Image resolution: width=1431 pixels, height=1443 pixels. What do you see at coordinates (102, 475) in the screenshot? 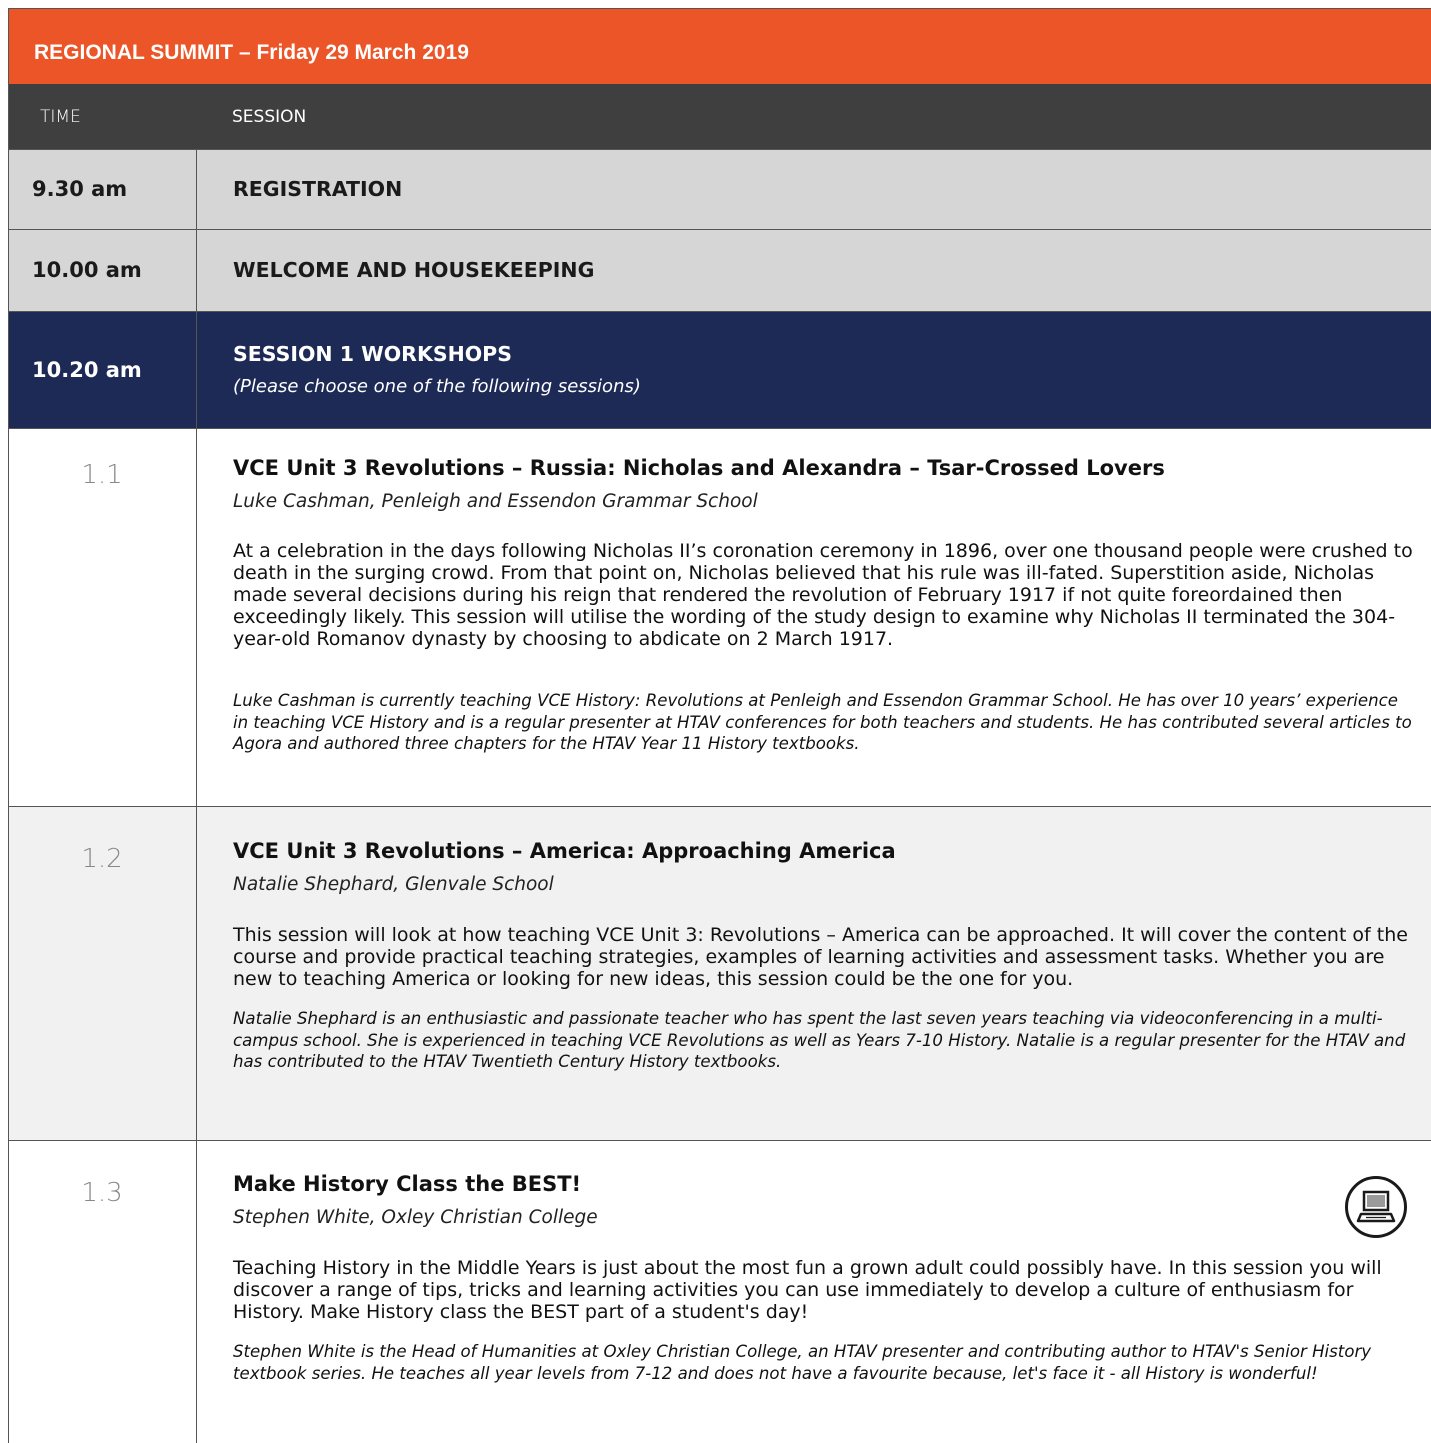
I see `session-number: 1.1` at bounding box center [102, 475].